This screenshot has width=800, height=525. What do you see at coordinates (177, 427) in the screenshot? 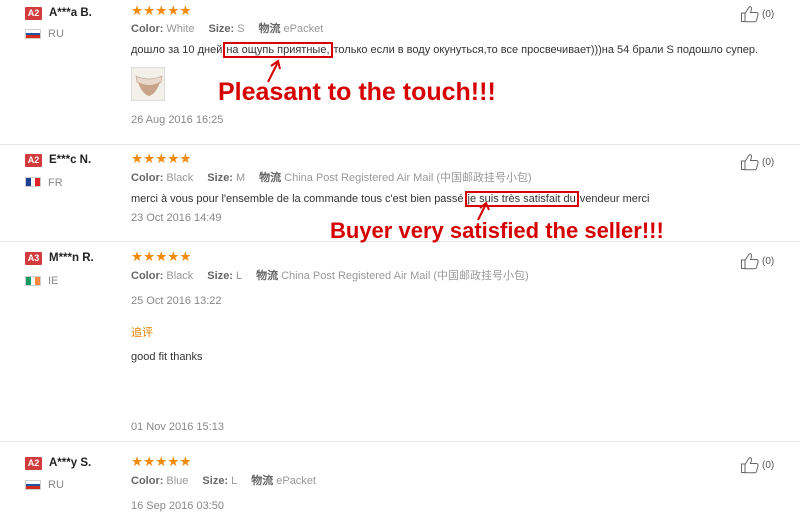
I see `additional-review-date: 01 Nov 2016 15:13` at bounding box center [177, 427].